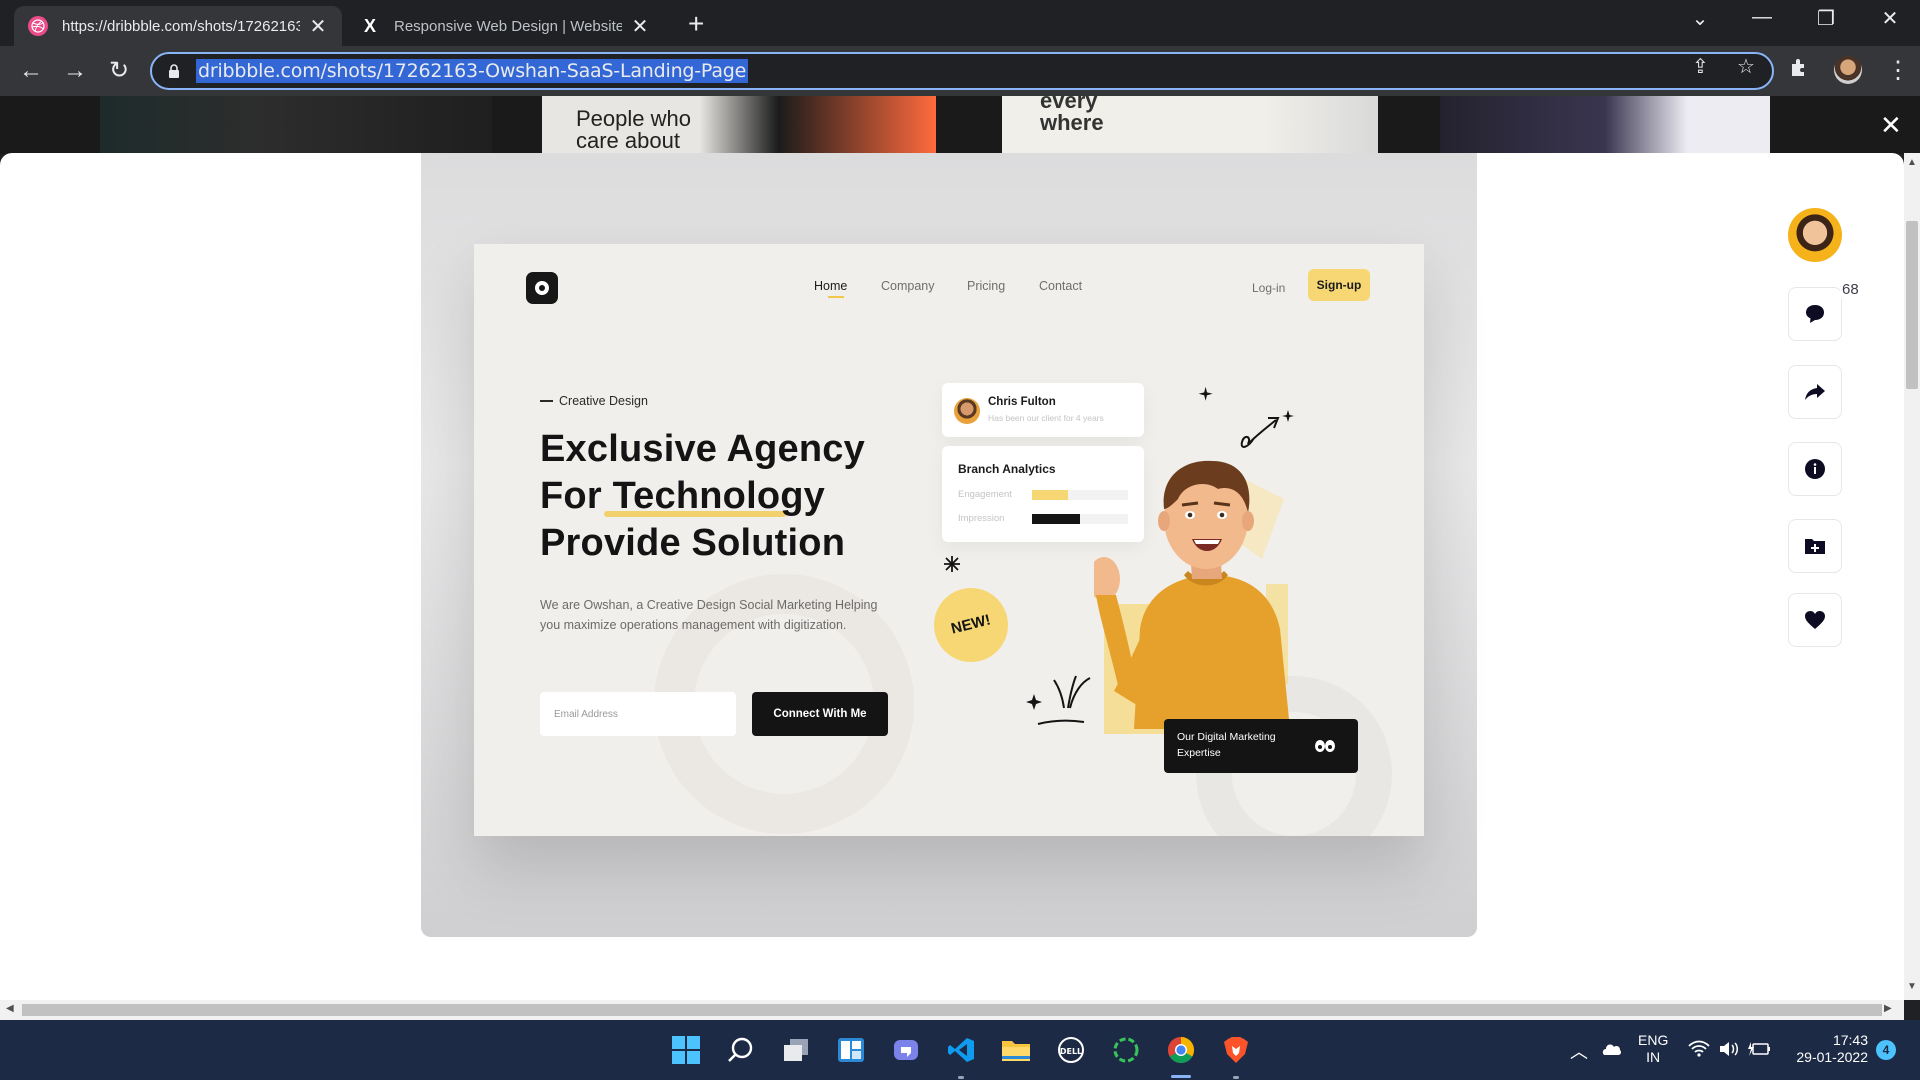 Image resolution: width=1920 pixels, height=1080 pixels. Describe the element at coordinates (542, 288) in the screenshot. I see `owshan-logo` at that location.